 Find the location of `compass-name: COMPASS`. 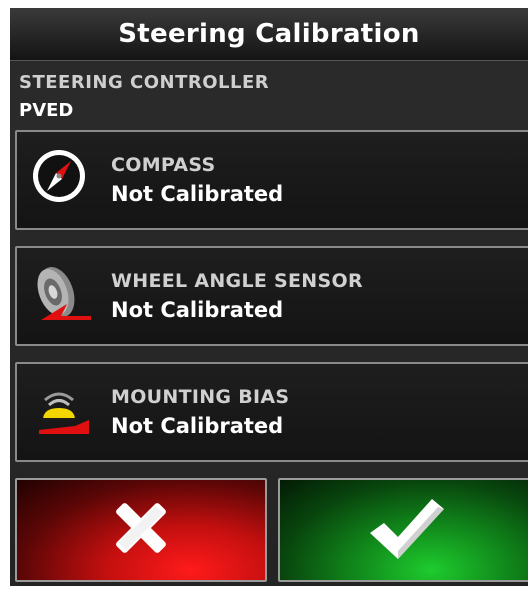

compass-name: COMPASS is located at coordinates (163, 165).